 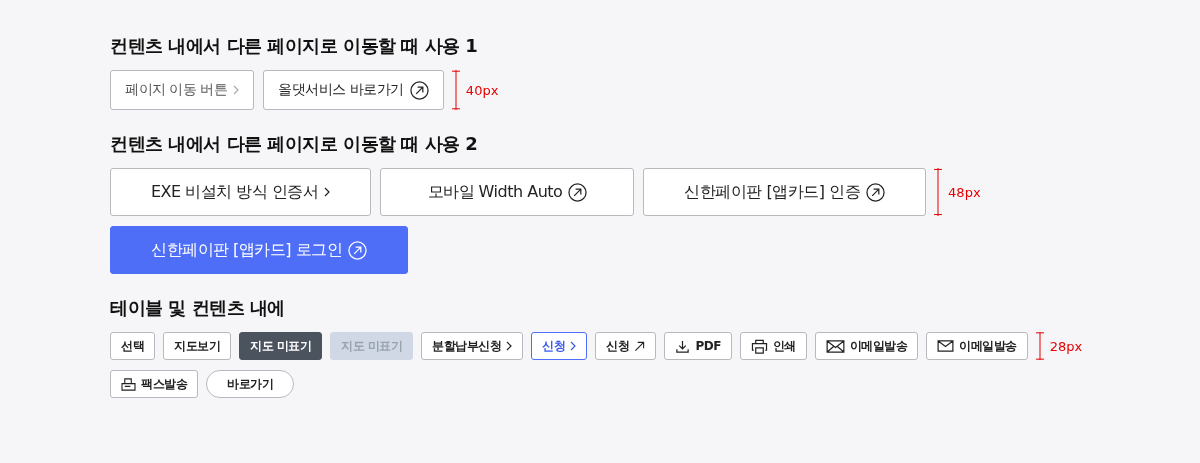 I want to click on diagonal-arrow-icon, so click(x=640, y=346).